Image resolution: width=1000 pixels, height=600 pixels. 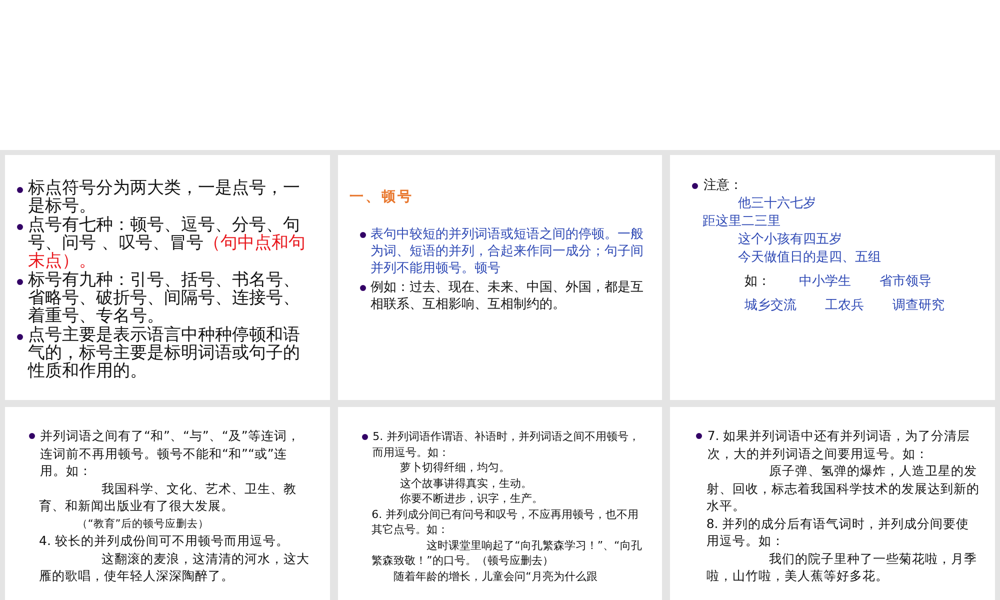 I want to click on slide-text: 我们的院子里种了一些菊花啦，月季啦，山竹啦，美人蕉等好多花。, so click(x=841, y=567).